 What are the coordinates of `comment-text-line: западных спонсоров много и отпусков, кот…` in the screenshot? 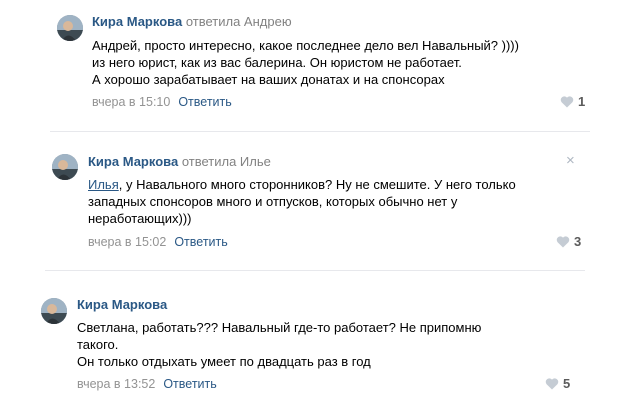 It's located at (273, 201).